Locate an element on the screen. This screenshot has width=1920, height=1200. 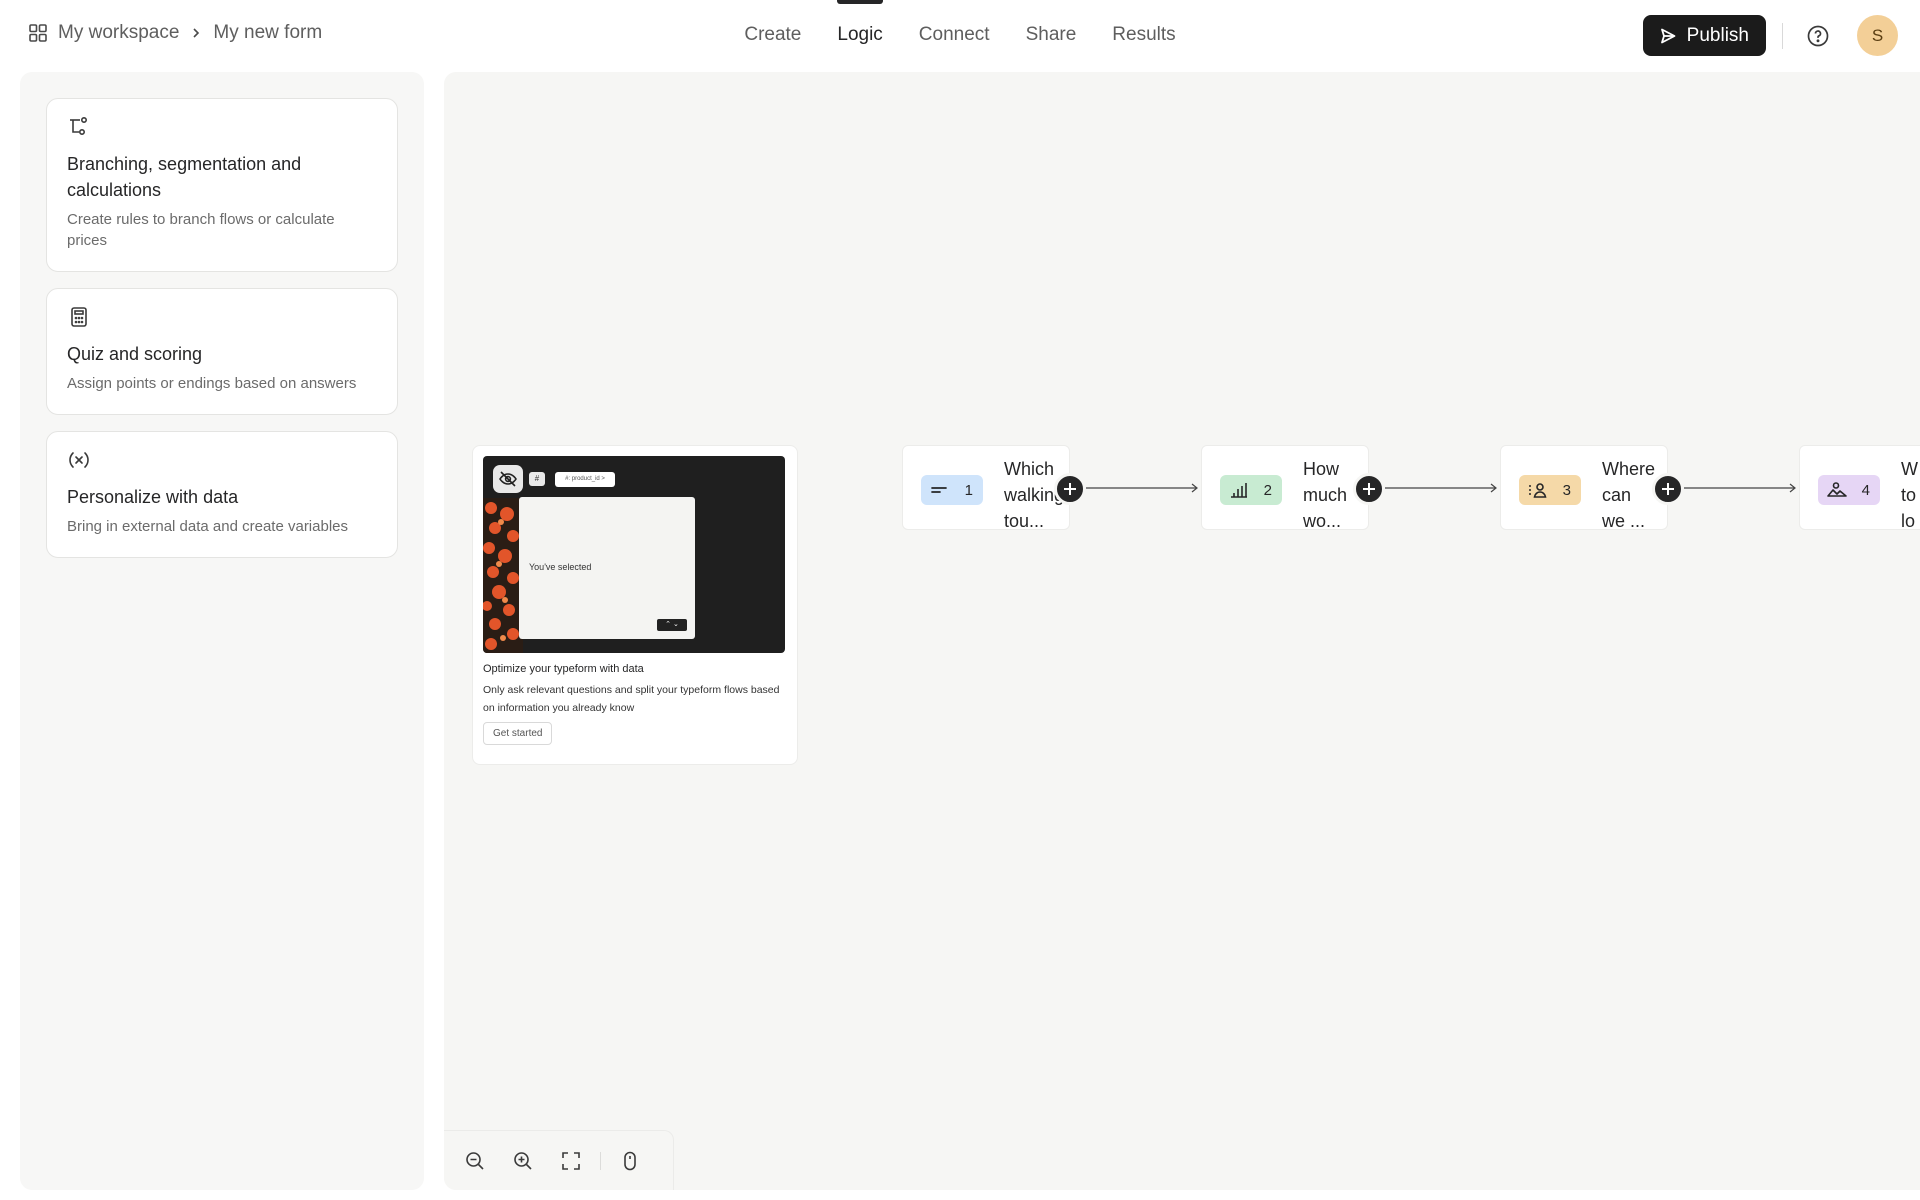
question-text: W to lo is located at coordinates (1909, 494).